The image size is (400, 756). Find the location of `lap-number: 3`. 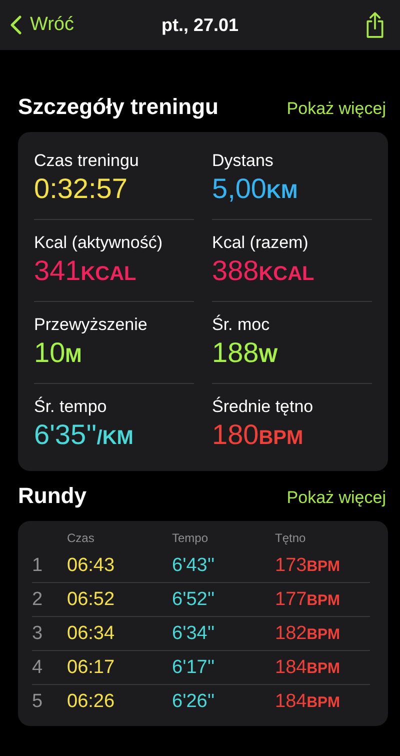

lap-number: 3 is located at coordinates (38, 633).